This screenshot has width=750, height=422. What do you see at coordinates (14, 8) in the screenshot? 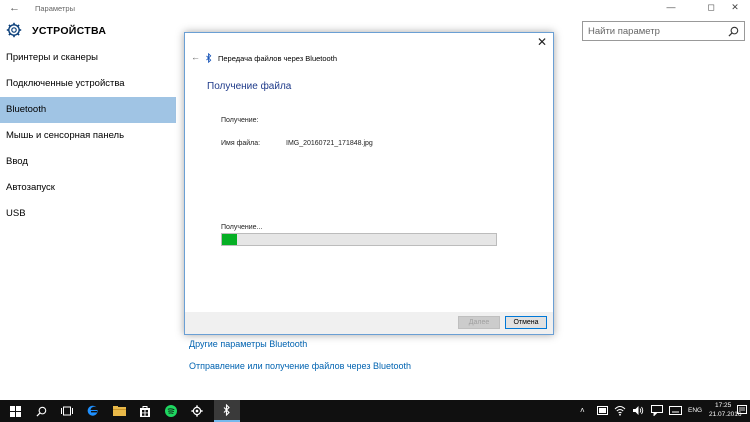
I see `back-button: ←` at bounding box center [14, 8].